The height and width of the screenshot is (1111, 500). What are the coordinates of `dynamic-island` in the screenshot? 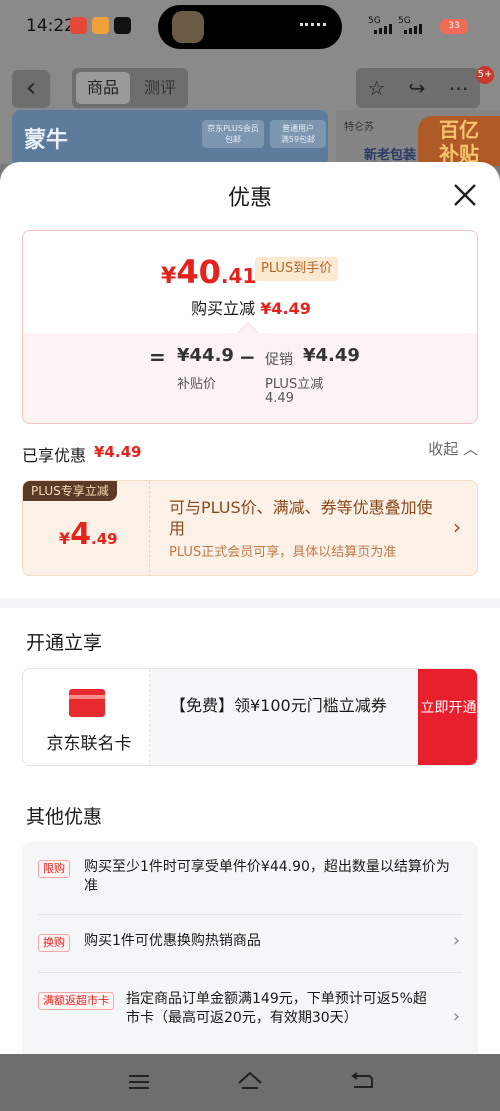 It's located at (250, 27).